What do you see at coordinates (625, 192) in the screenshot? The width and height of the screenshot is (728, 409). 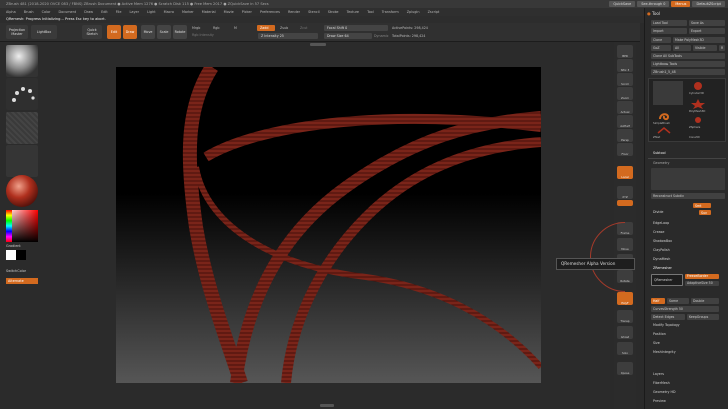 I see `xyz-button: XYZ` at bounding box center [625, 192].